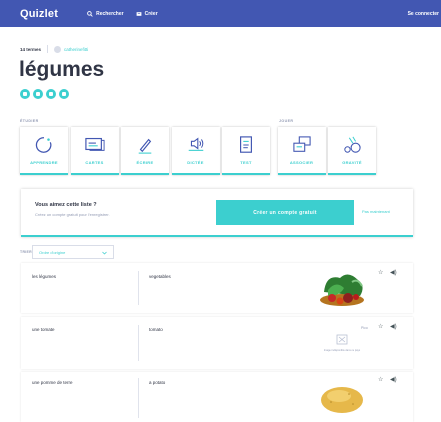  What do you see at coordinates (64, 94) in the screenshot?
I see `more-icon` at bounding box center [64, 94].